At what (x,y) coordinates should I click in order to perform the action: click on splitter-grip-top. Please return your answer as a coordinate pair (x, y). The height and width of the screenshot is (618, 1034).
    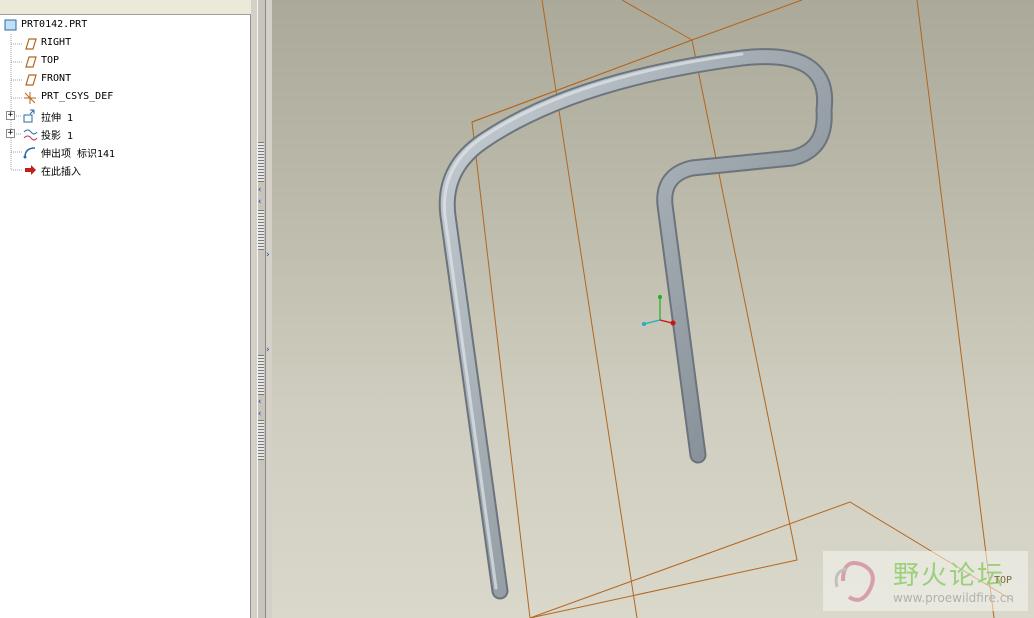
    Looking at the image, I should click on (261, 162).